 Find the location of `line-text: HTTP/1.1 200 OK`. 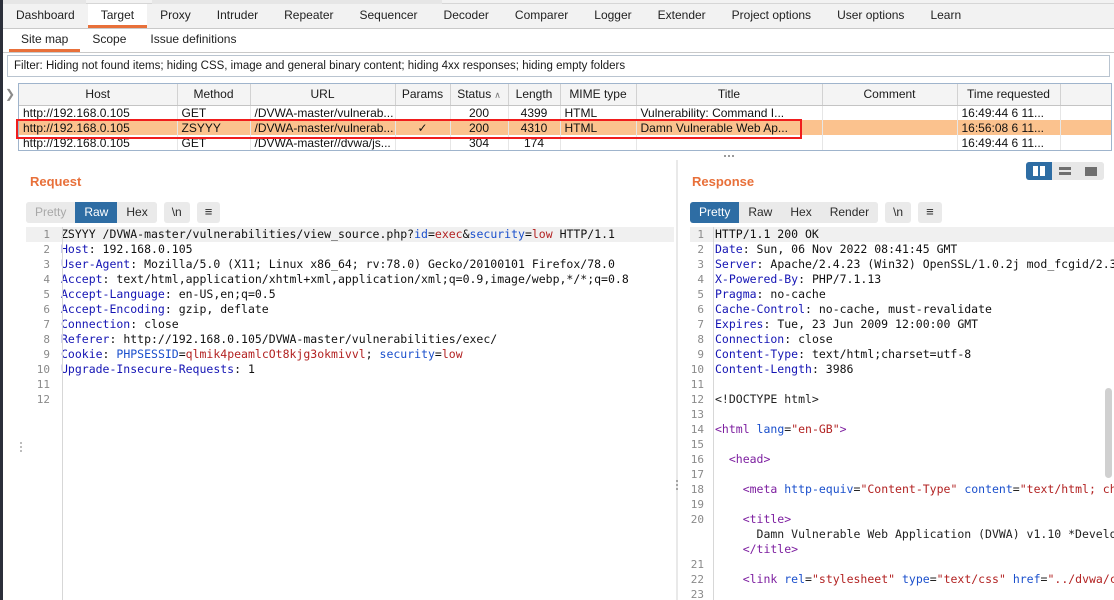

line-text: HTTP/1.1 200 OK is located at coordinates (763, 234).